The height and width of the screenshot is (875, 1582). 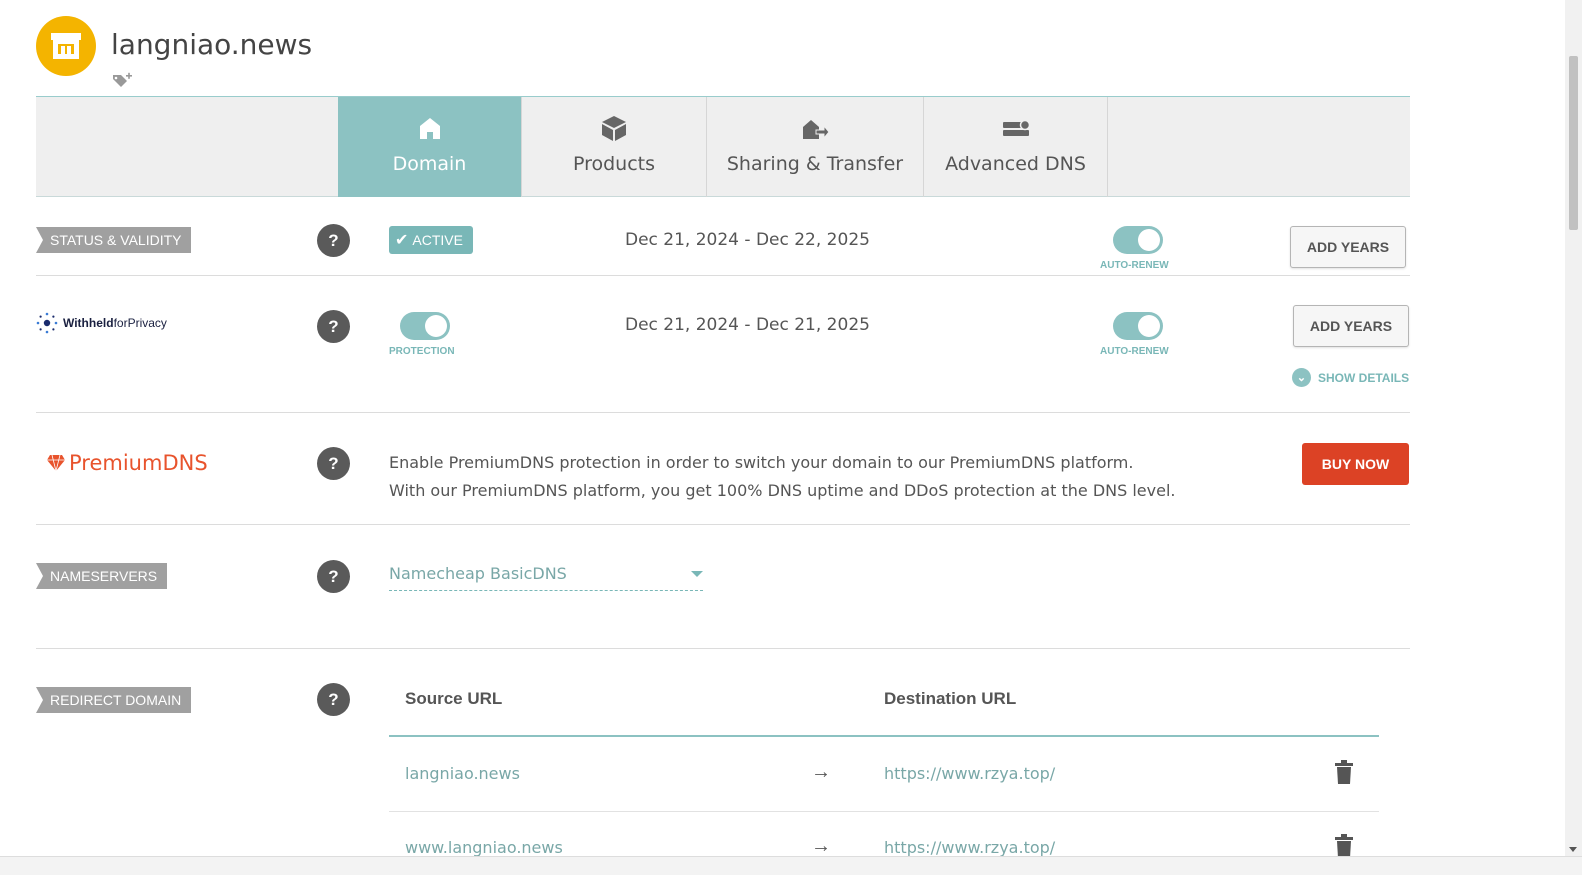 What do you see at coordinates (1016, 127) in the screenshot?
I see `server-icon` at bounding box center [1016, 127].